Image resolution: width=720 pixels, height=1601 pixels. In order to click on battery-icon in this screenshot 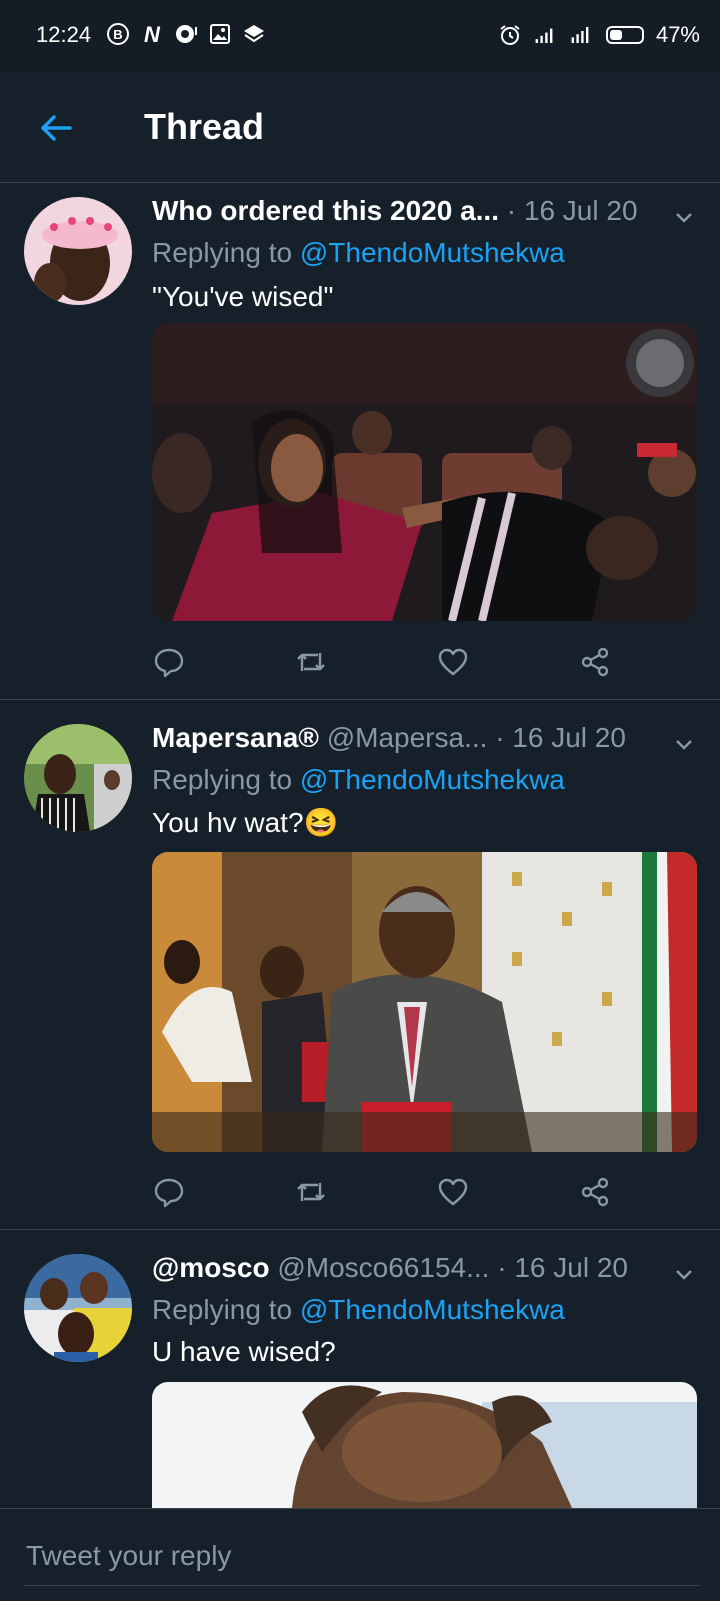, I will do `click(624, 35)`.